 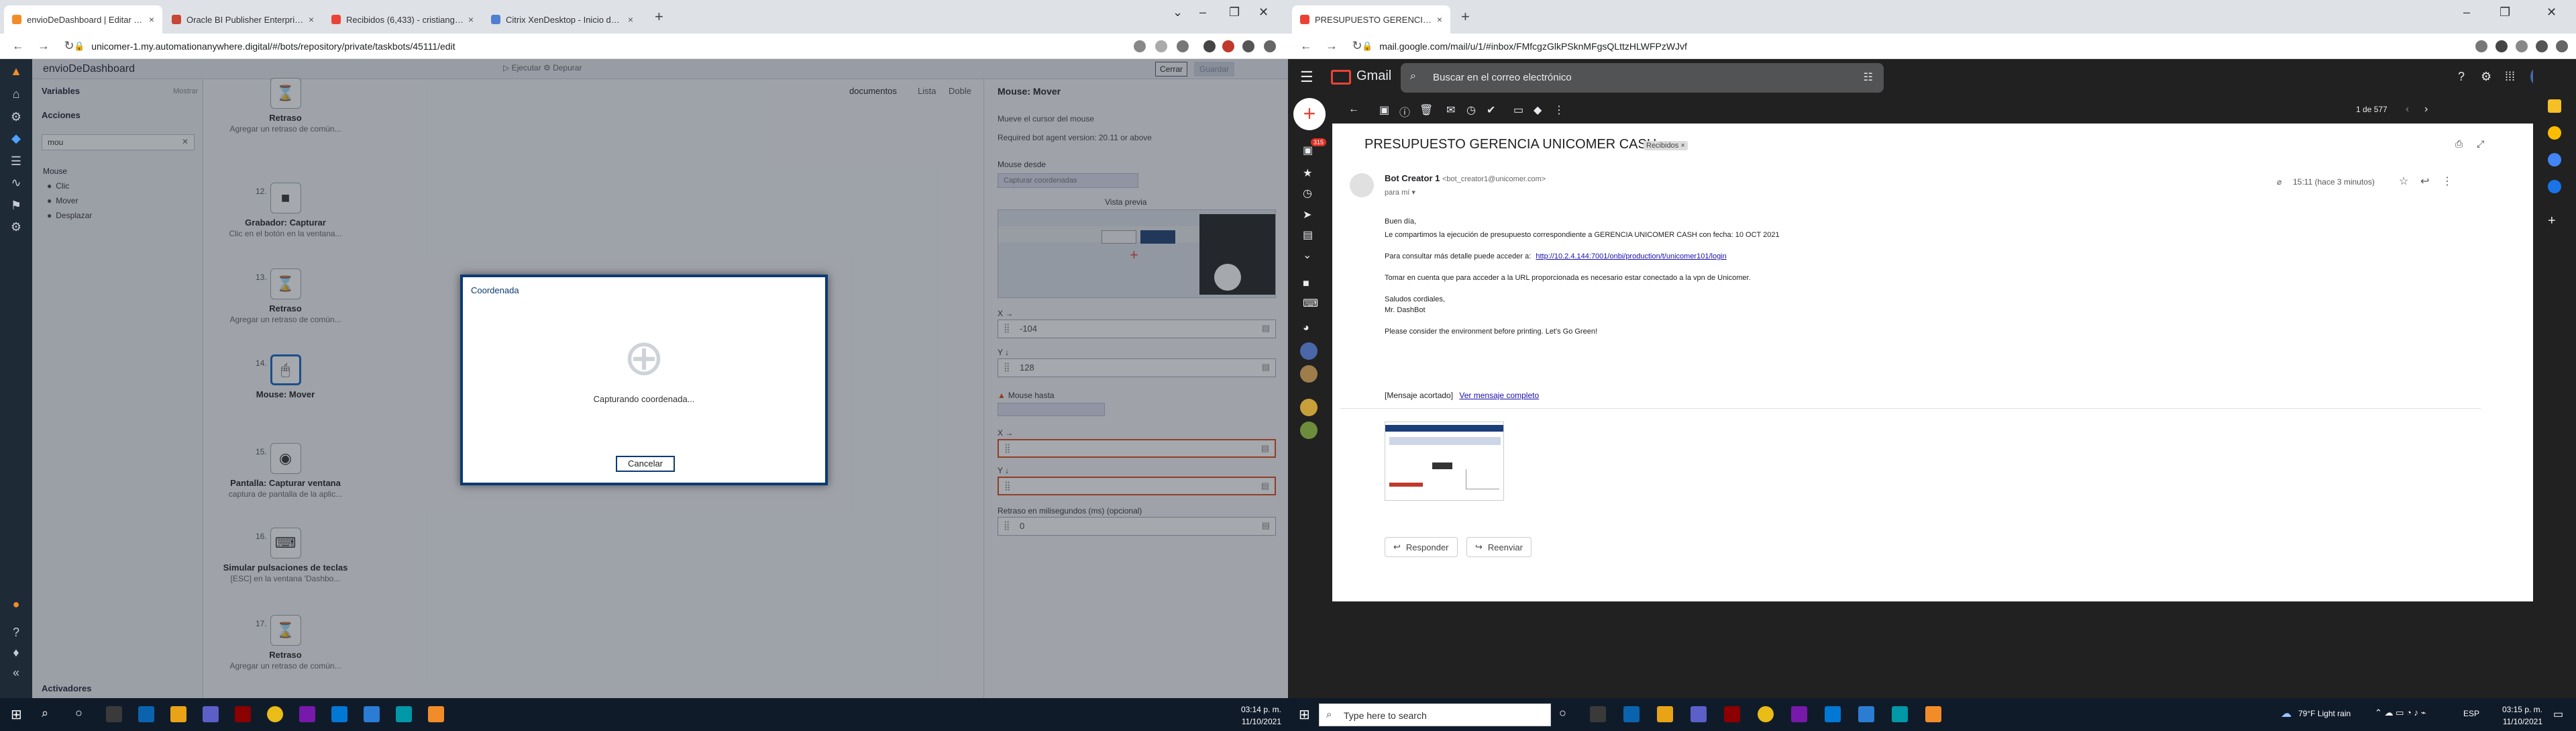 I want to click on calendar-icon, so click(x=2554, y=106).